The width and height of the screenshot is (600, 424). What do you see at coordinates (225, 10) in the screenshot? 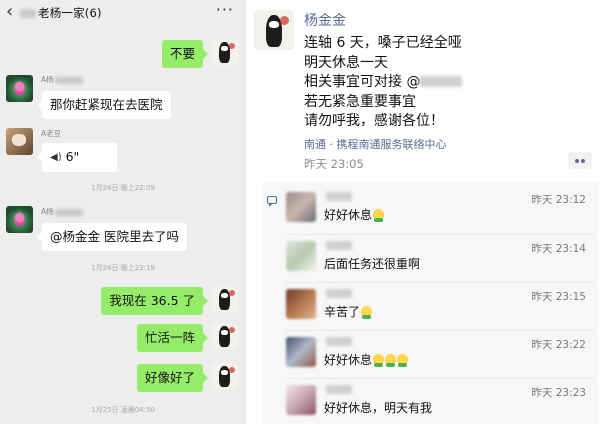
I see `more-dots-icon: ···` at bounding box center [225, 10].